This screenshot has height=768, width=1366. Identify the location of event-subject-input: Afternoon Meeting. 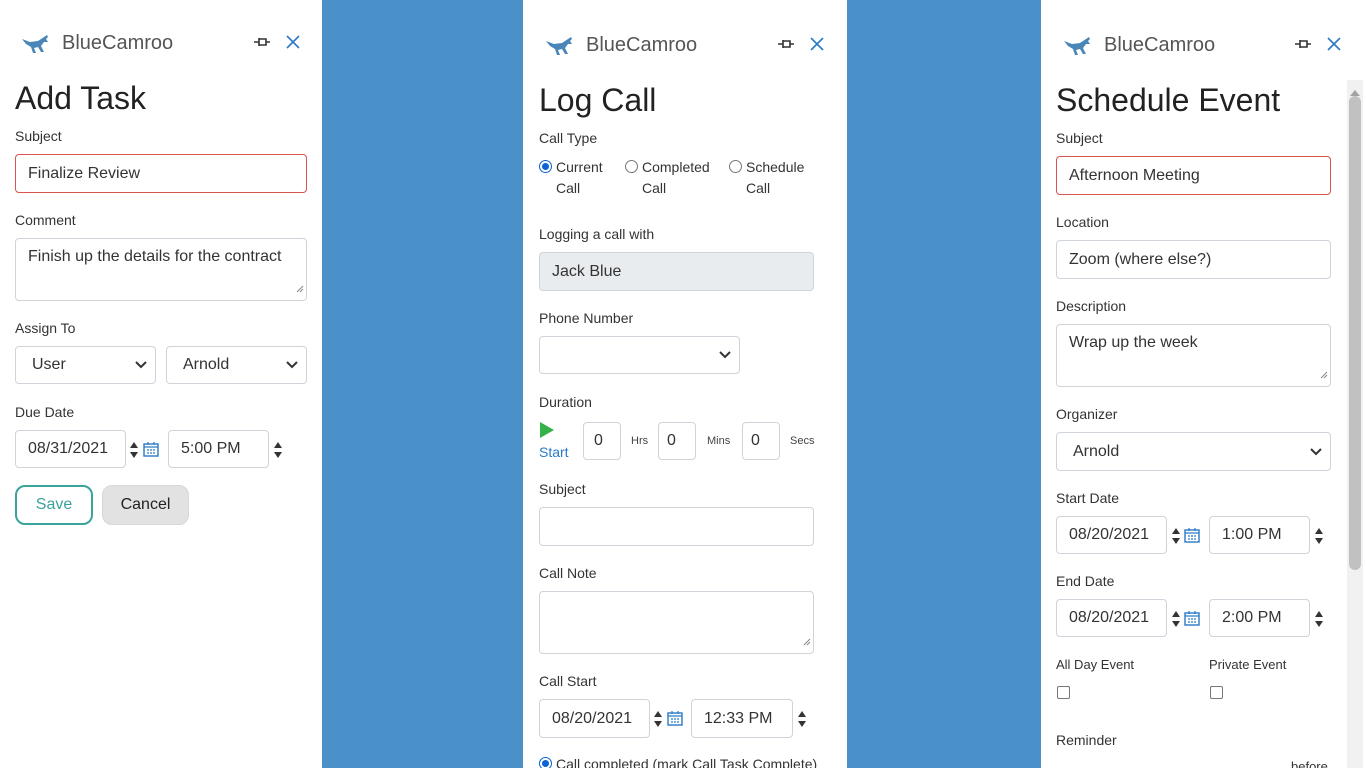
(1193, 175).